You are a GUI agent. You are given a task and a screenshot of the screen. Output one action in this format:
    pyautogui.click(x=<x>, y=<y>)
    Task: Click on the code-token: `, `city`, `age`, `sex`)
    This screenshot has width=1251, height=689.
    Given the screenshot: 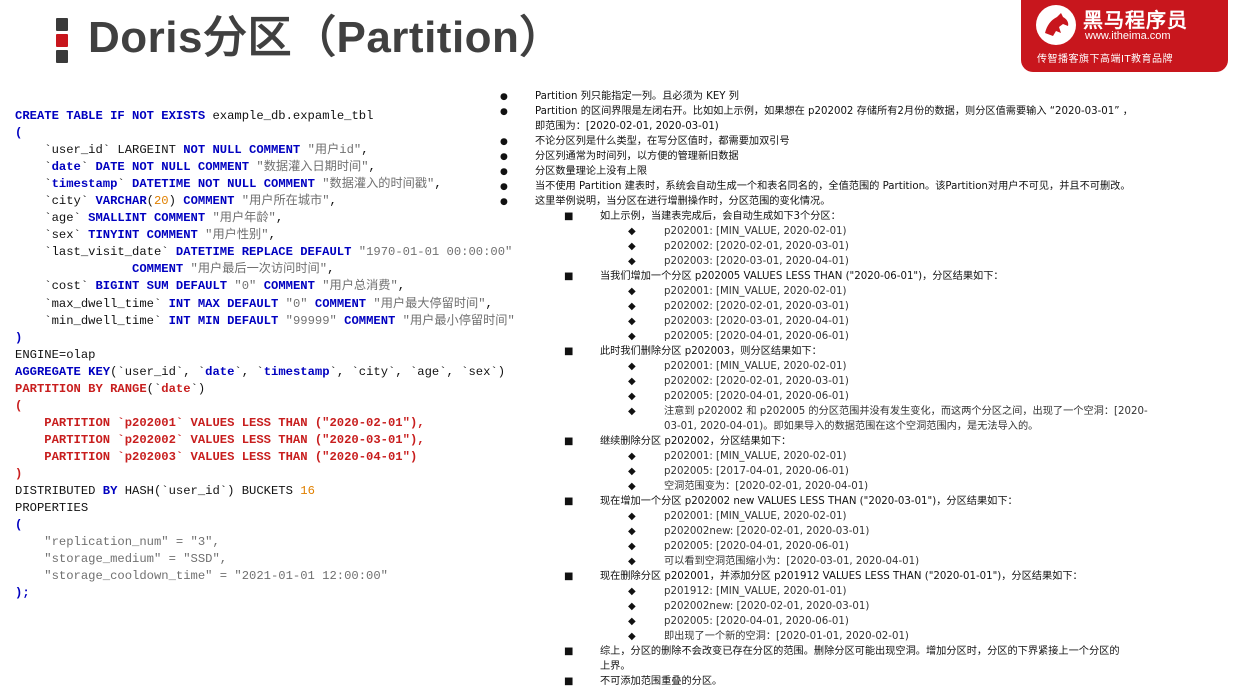 What is the action you would take?
    pyautogui.click(x=417, y=371)
    